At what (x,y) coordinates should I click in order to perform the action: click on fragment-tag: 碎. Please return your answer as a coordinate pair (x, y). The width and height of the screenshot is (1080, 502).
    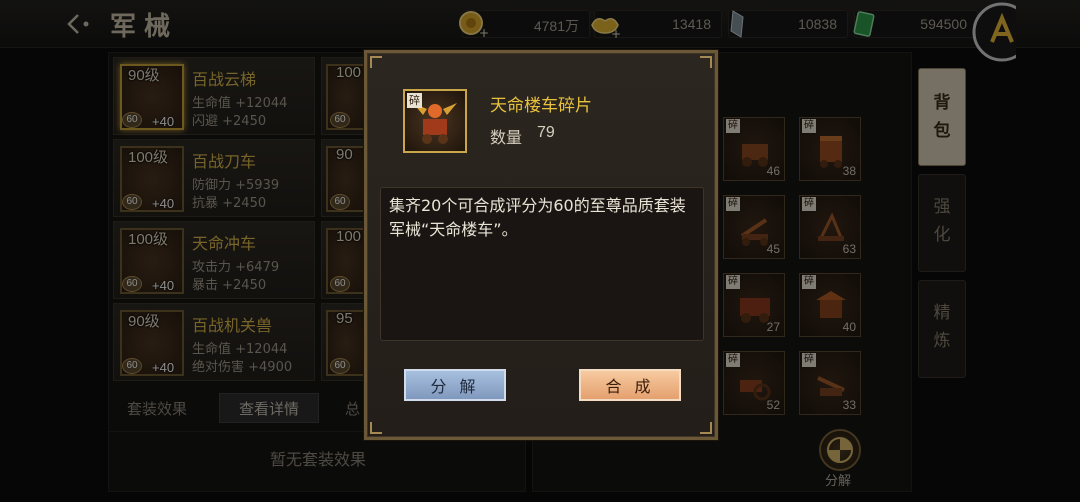
    Looking at the image, I should click on (414, 100).